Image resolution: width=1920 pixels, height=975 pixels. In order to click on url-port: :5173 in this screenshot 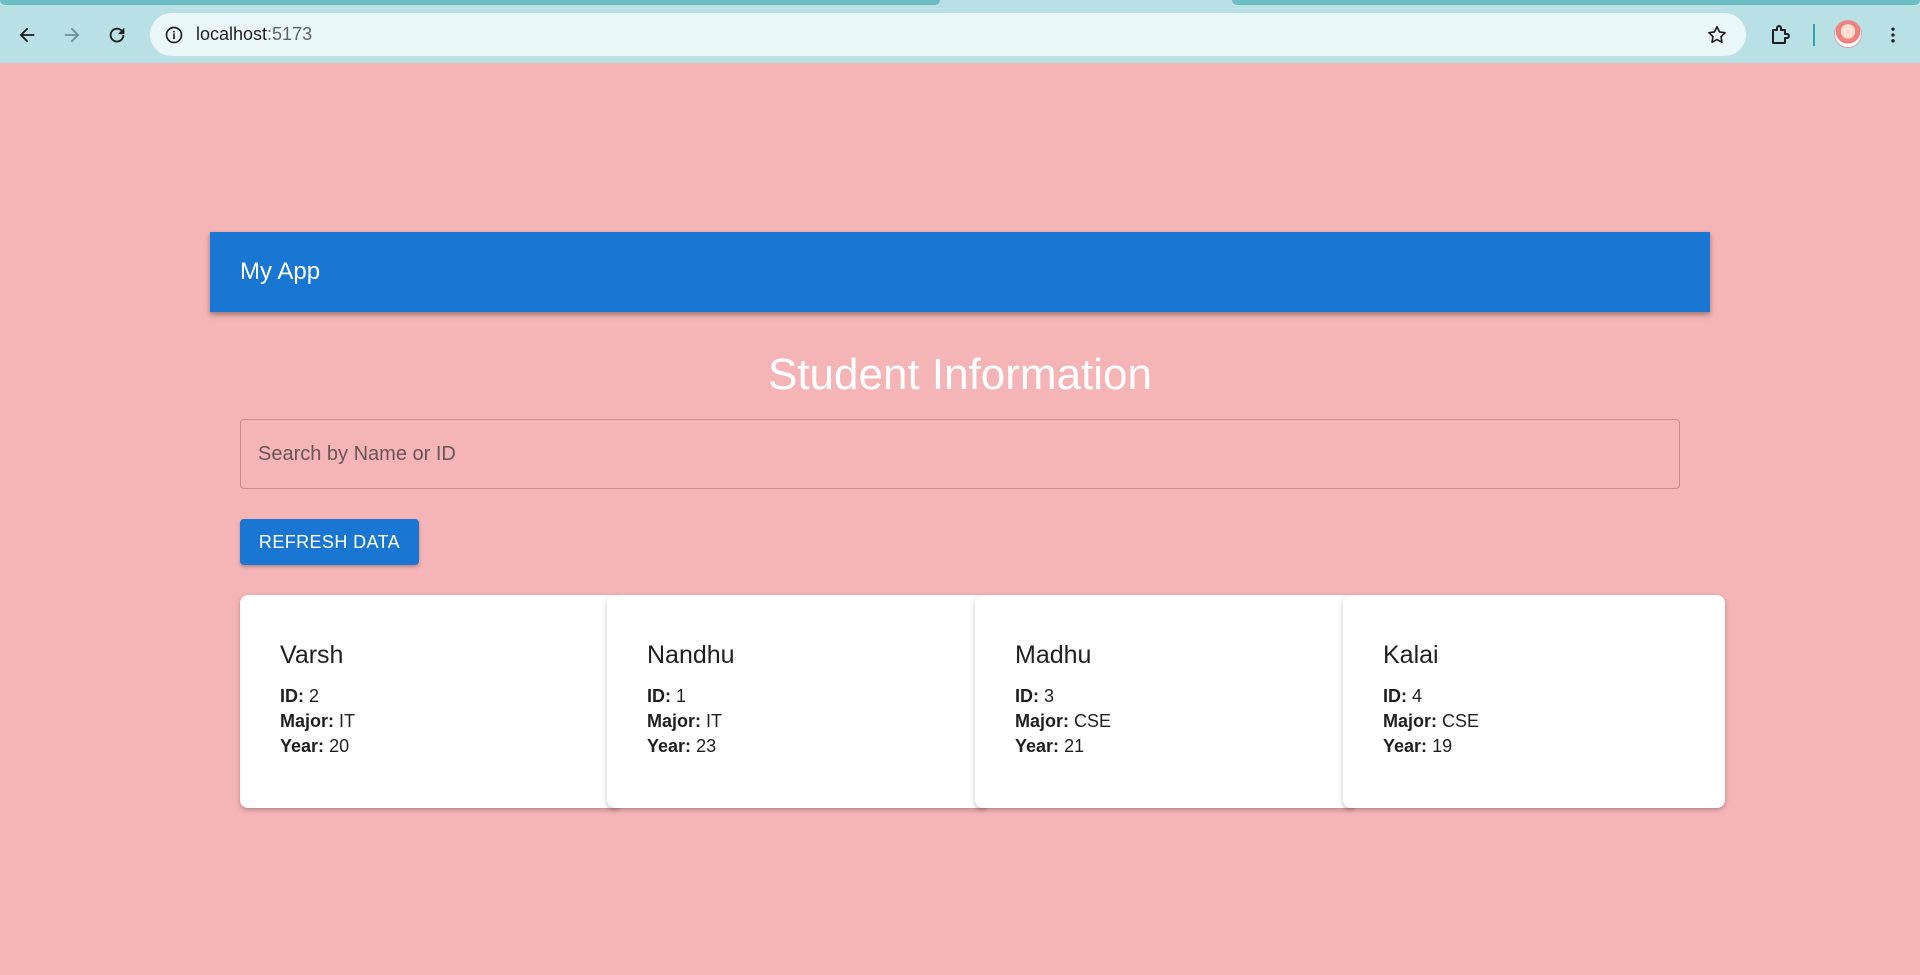, I will do `click(290, 34)`.